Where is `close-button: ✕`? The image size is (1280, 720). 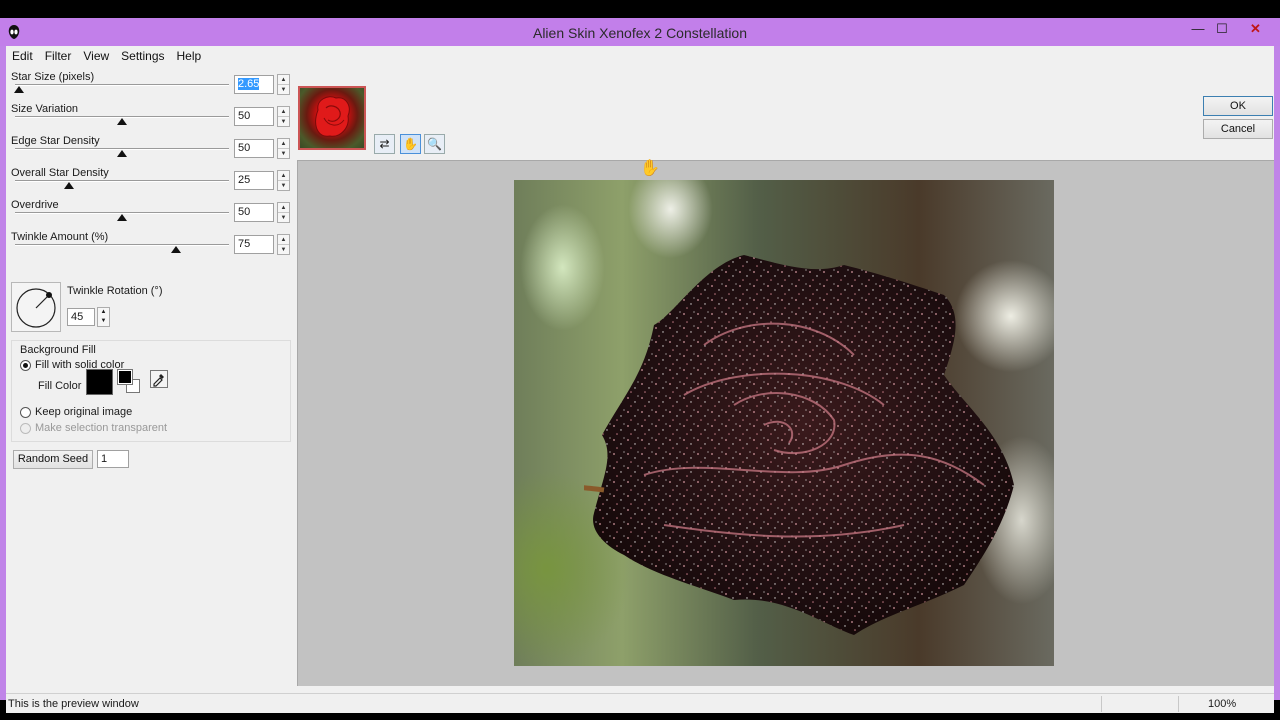
close-button: ✕ is located at coordinates (1255, 30).